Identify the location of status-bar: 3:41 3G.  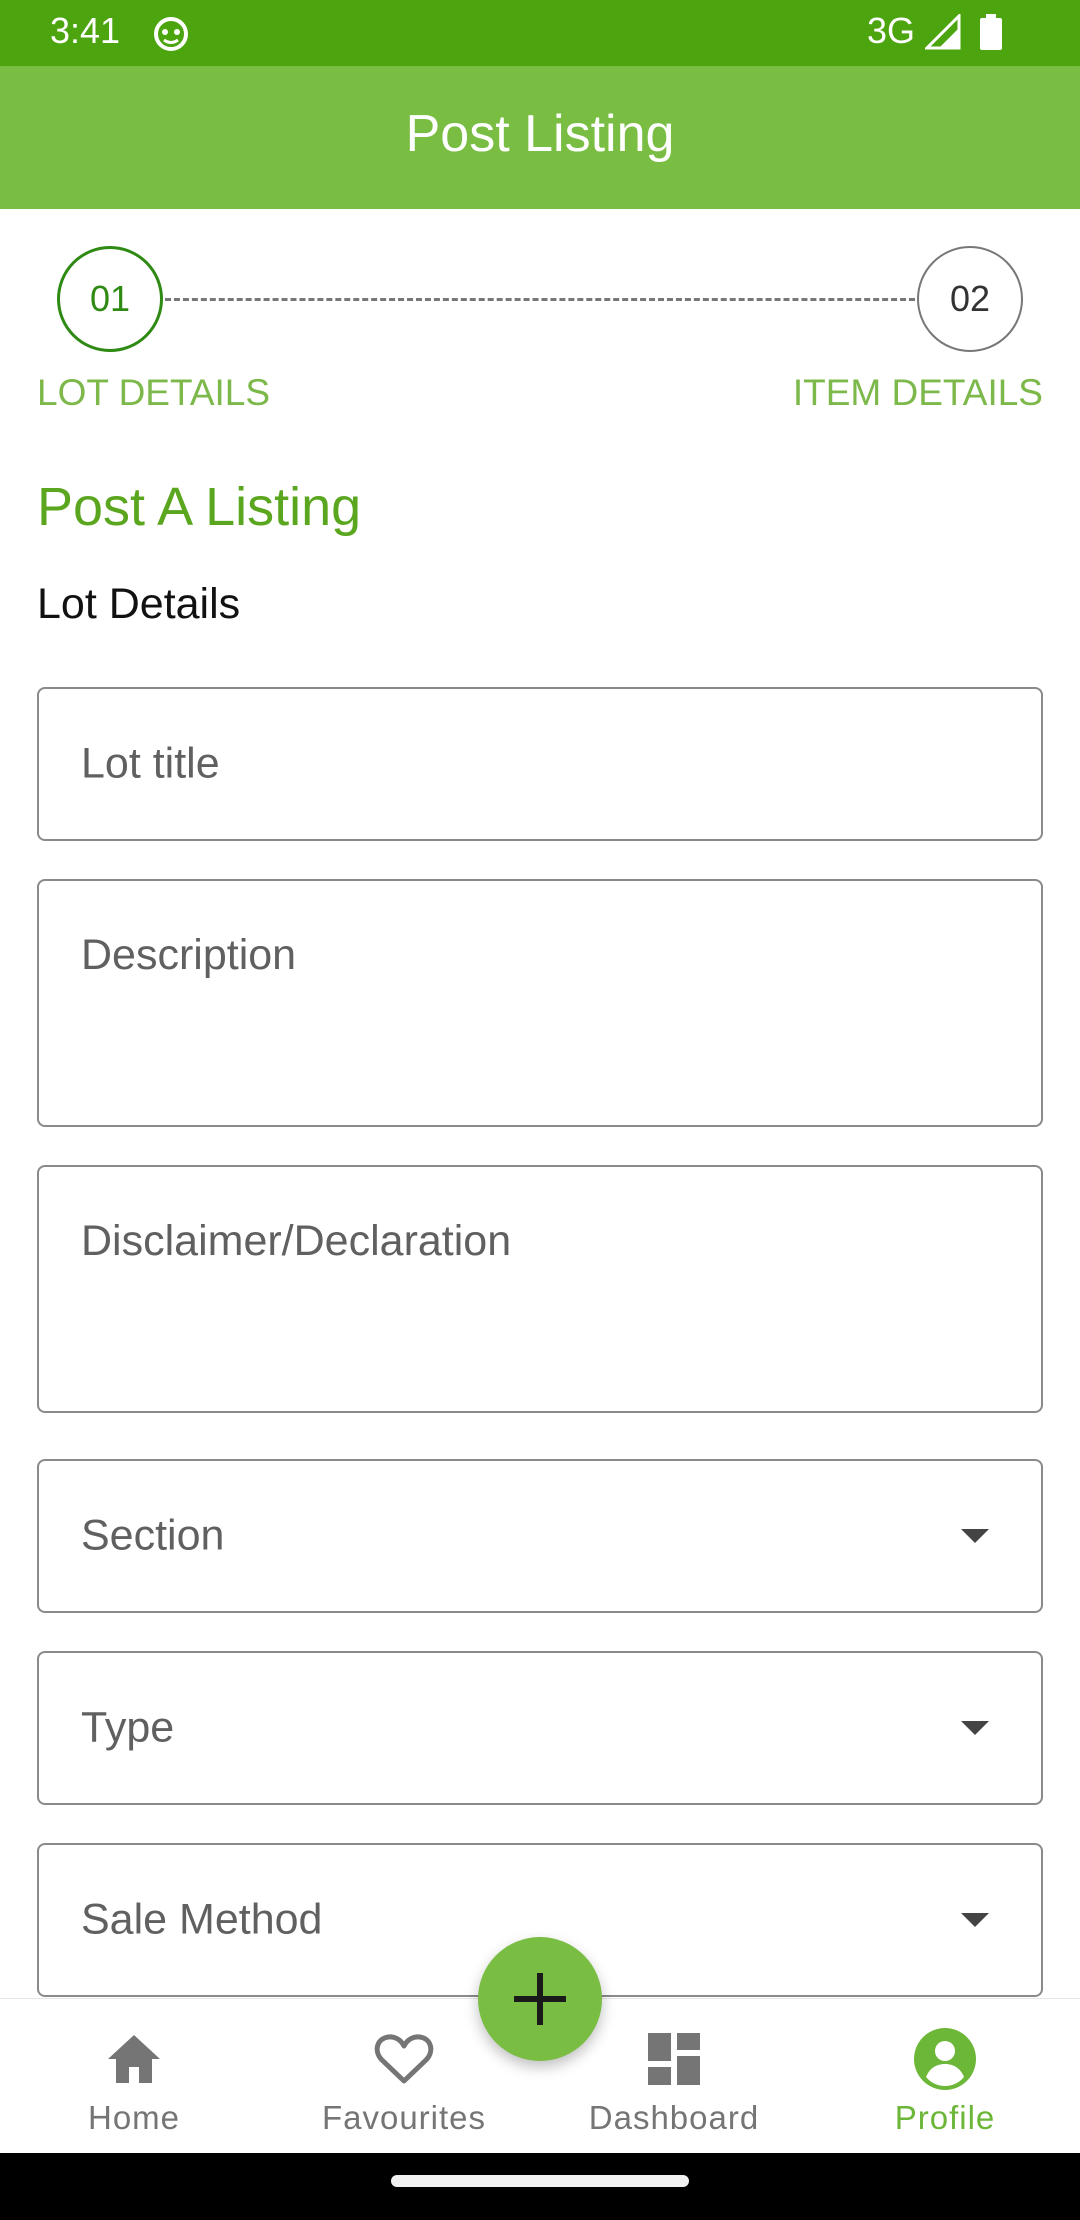
(540, 33).